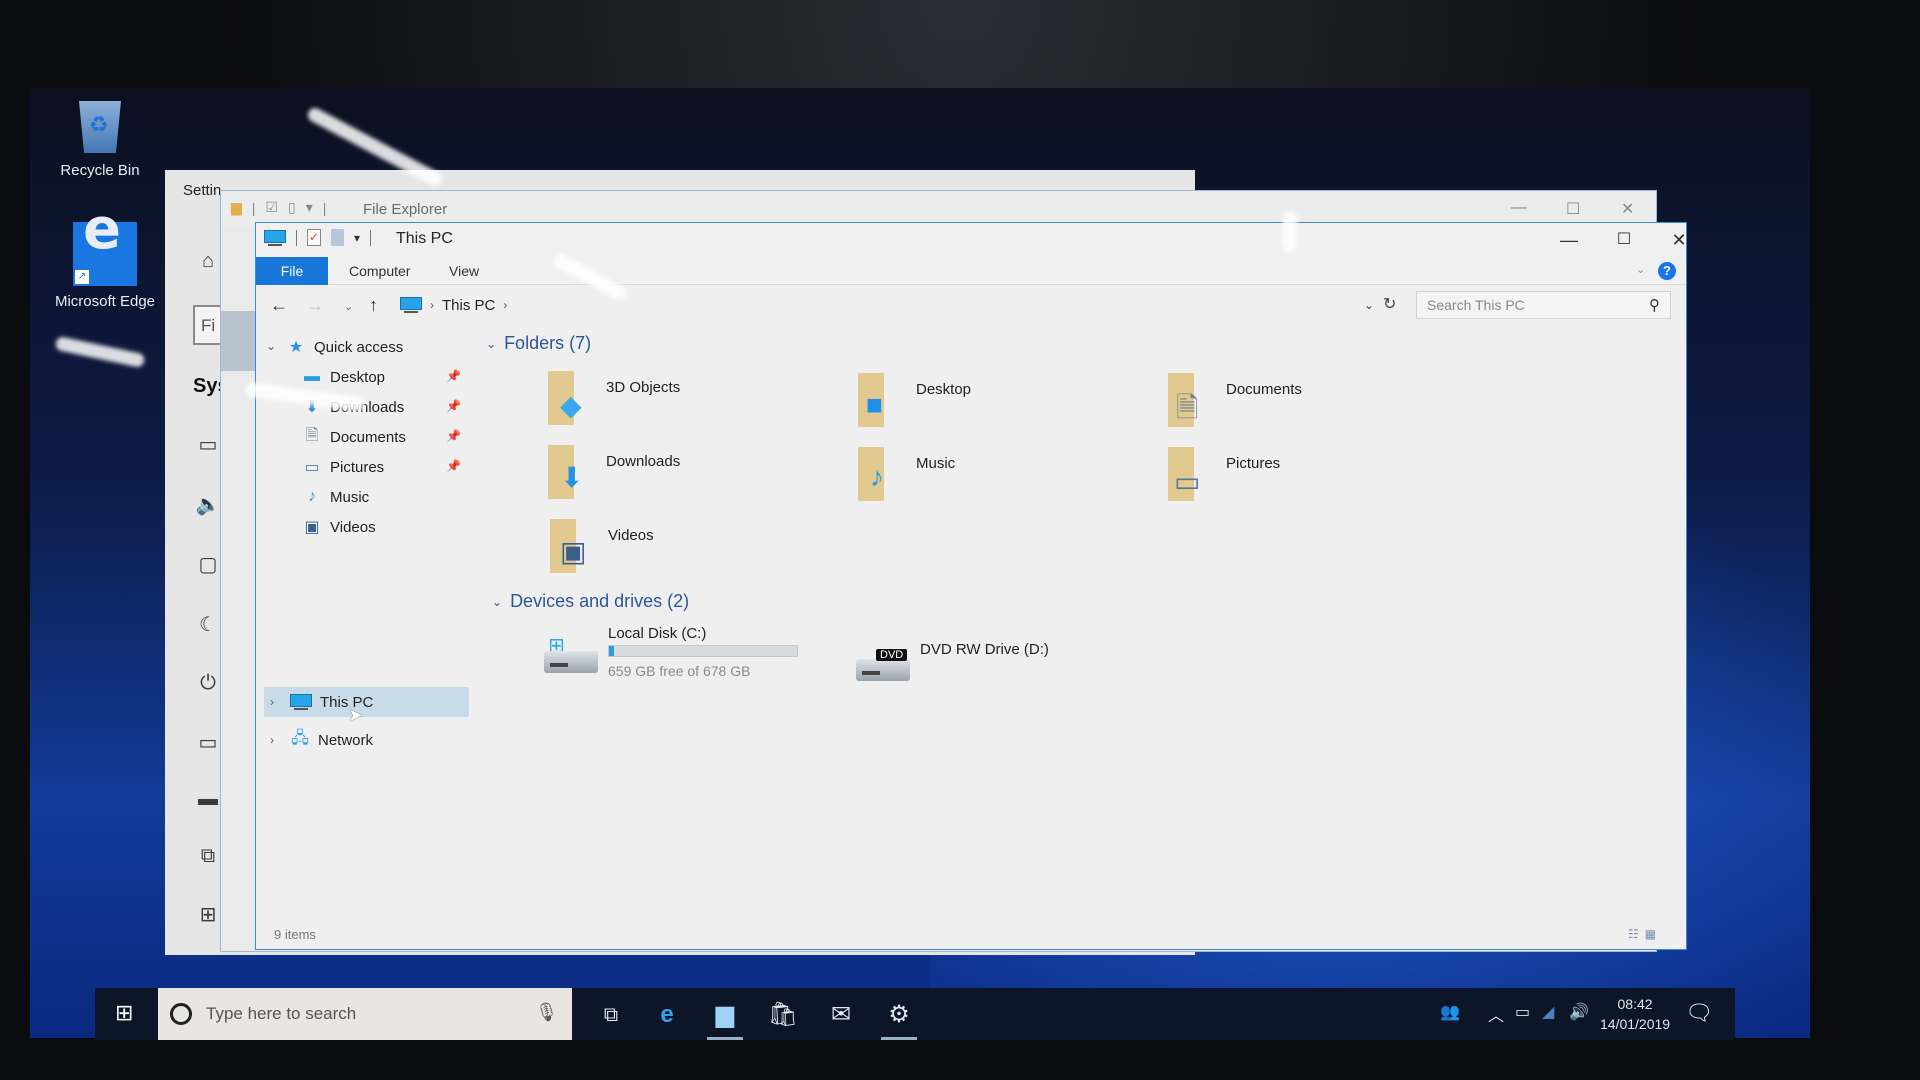  I want to click on recent-locations-chevron-icon: ⌄, so click(348, 306).